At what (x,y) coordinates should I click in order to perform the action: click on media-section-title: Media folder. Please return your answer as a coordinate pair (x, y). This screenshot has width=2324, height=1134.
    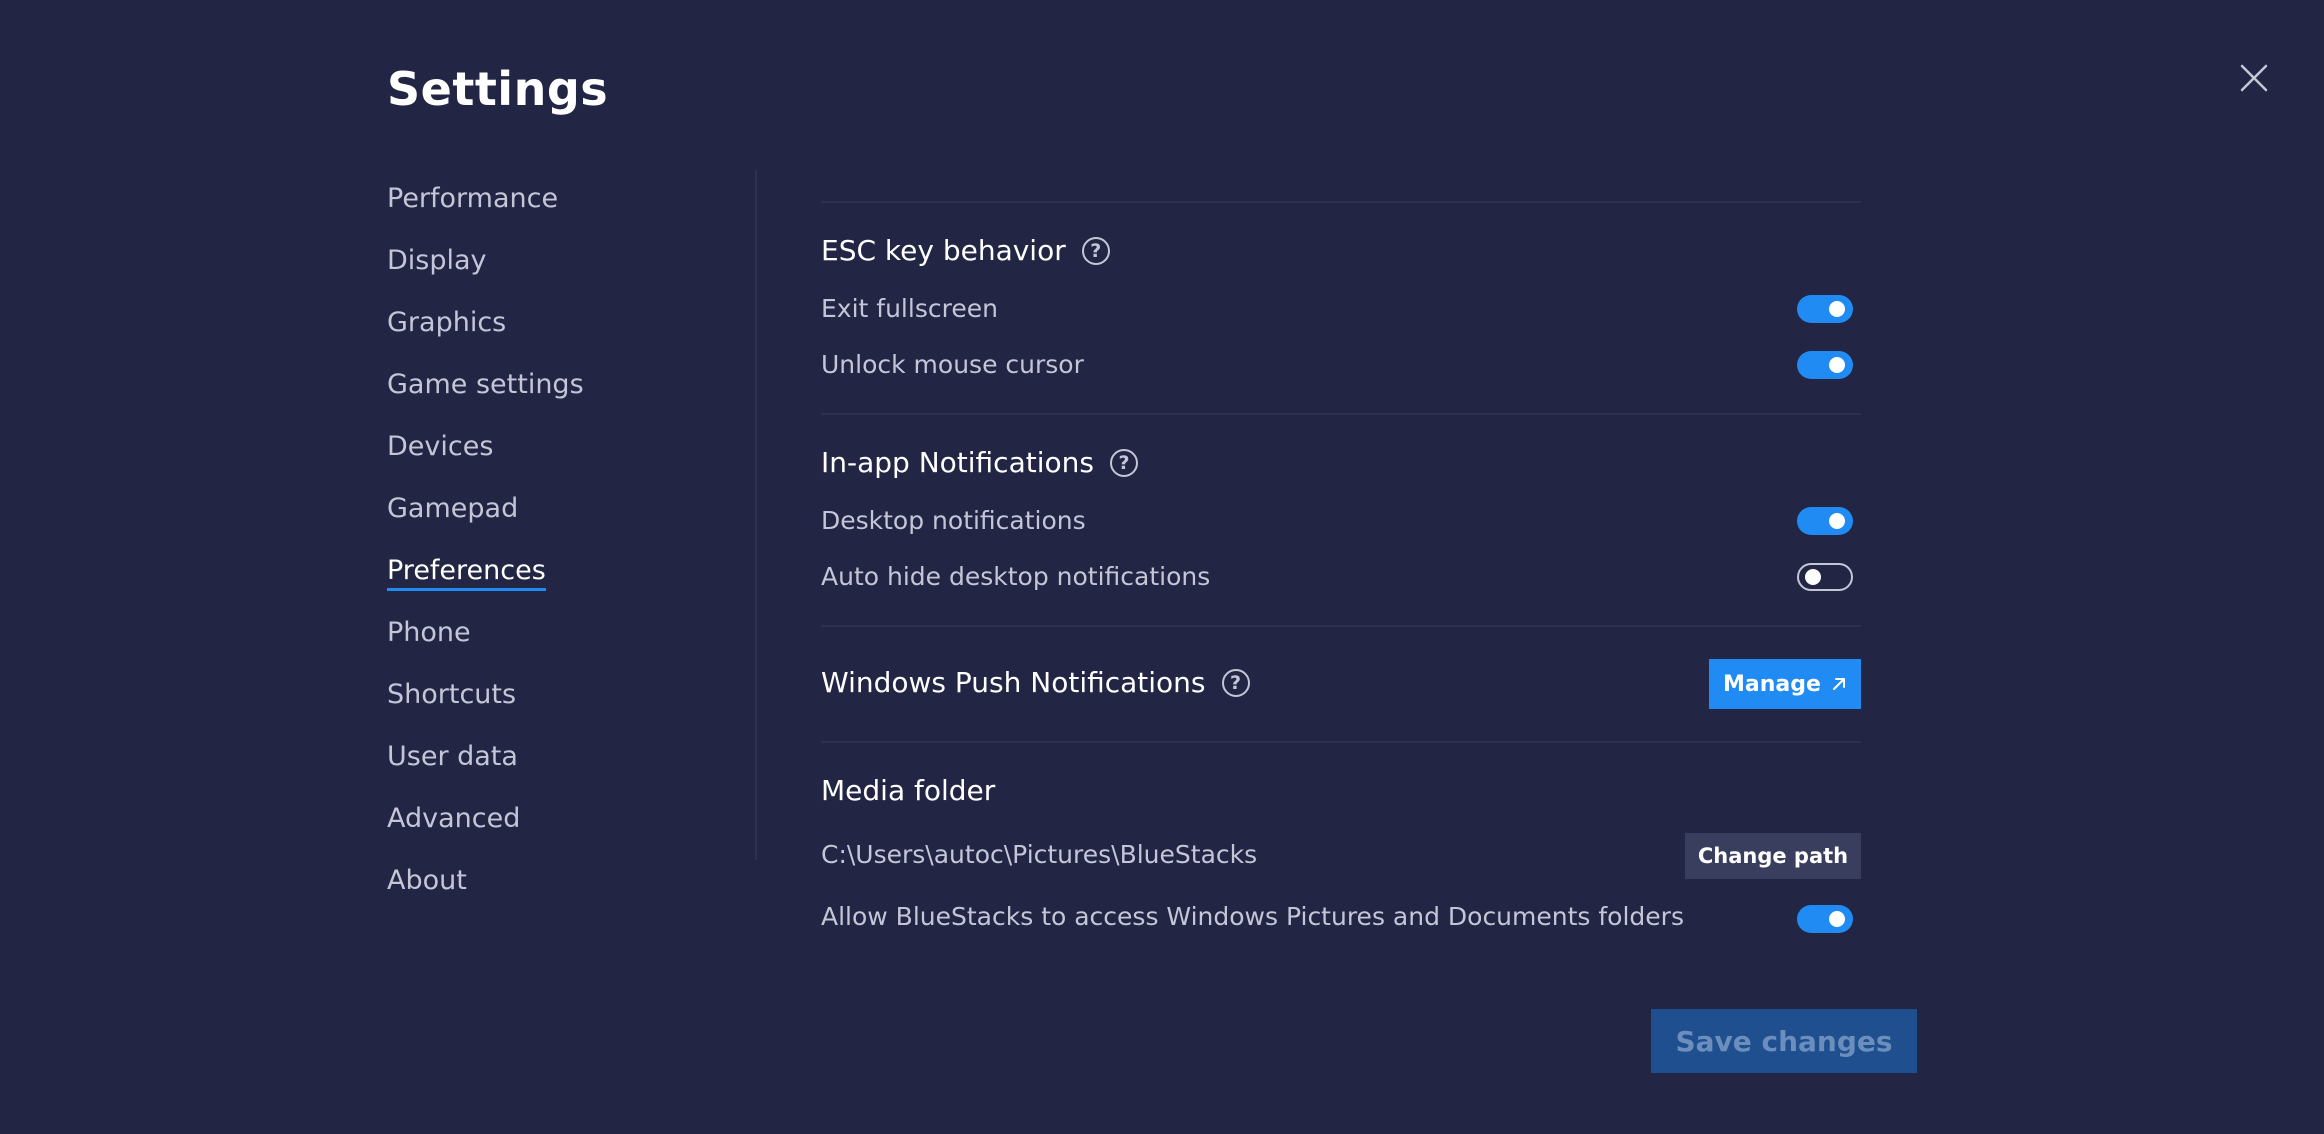
    Looking at the image, I should click on (908, 790).